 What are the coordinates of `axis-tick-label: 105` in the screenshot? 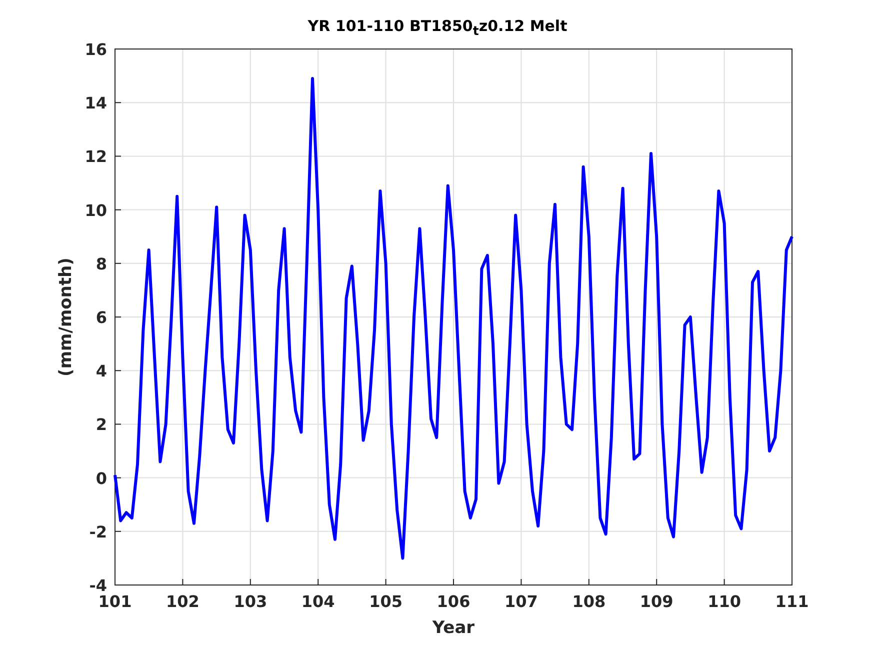 It's located at (385, 601).